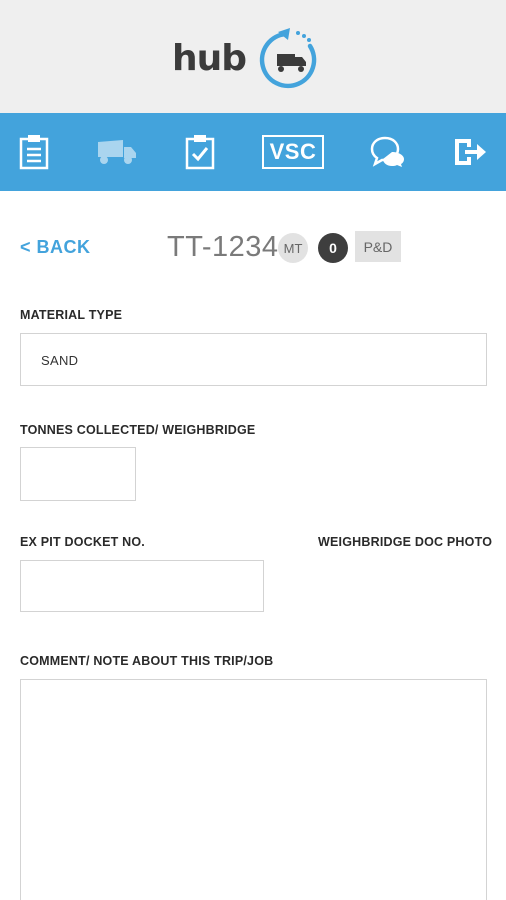  I want to click on exit-icon, so click(470, 152).